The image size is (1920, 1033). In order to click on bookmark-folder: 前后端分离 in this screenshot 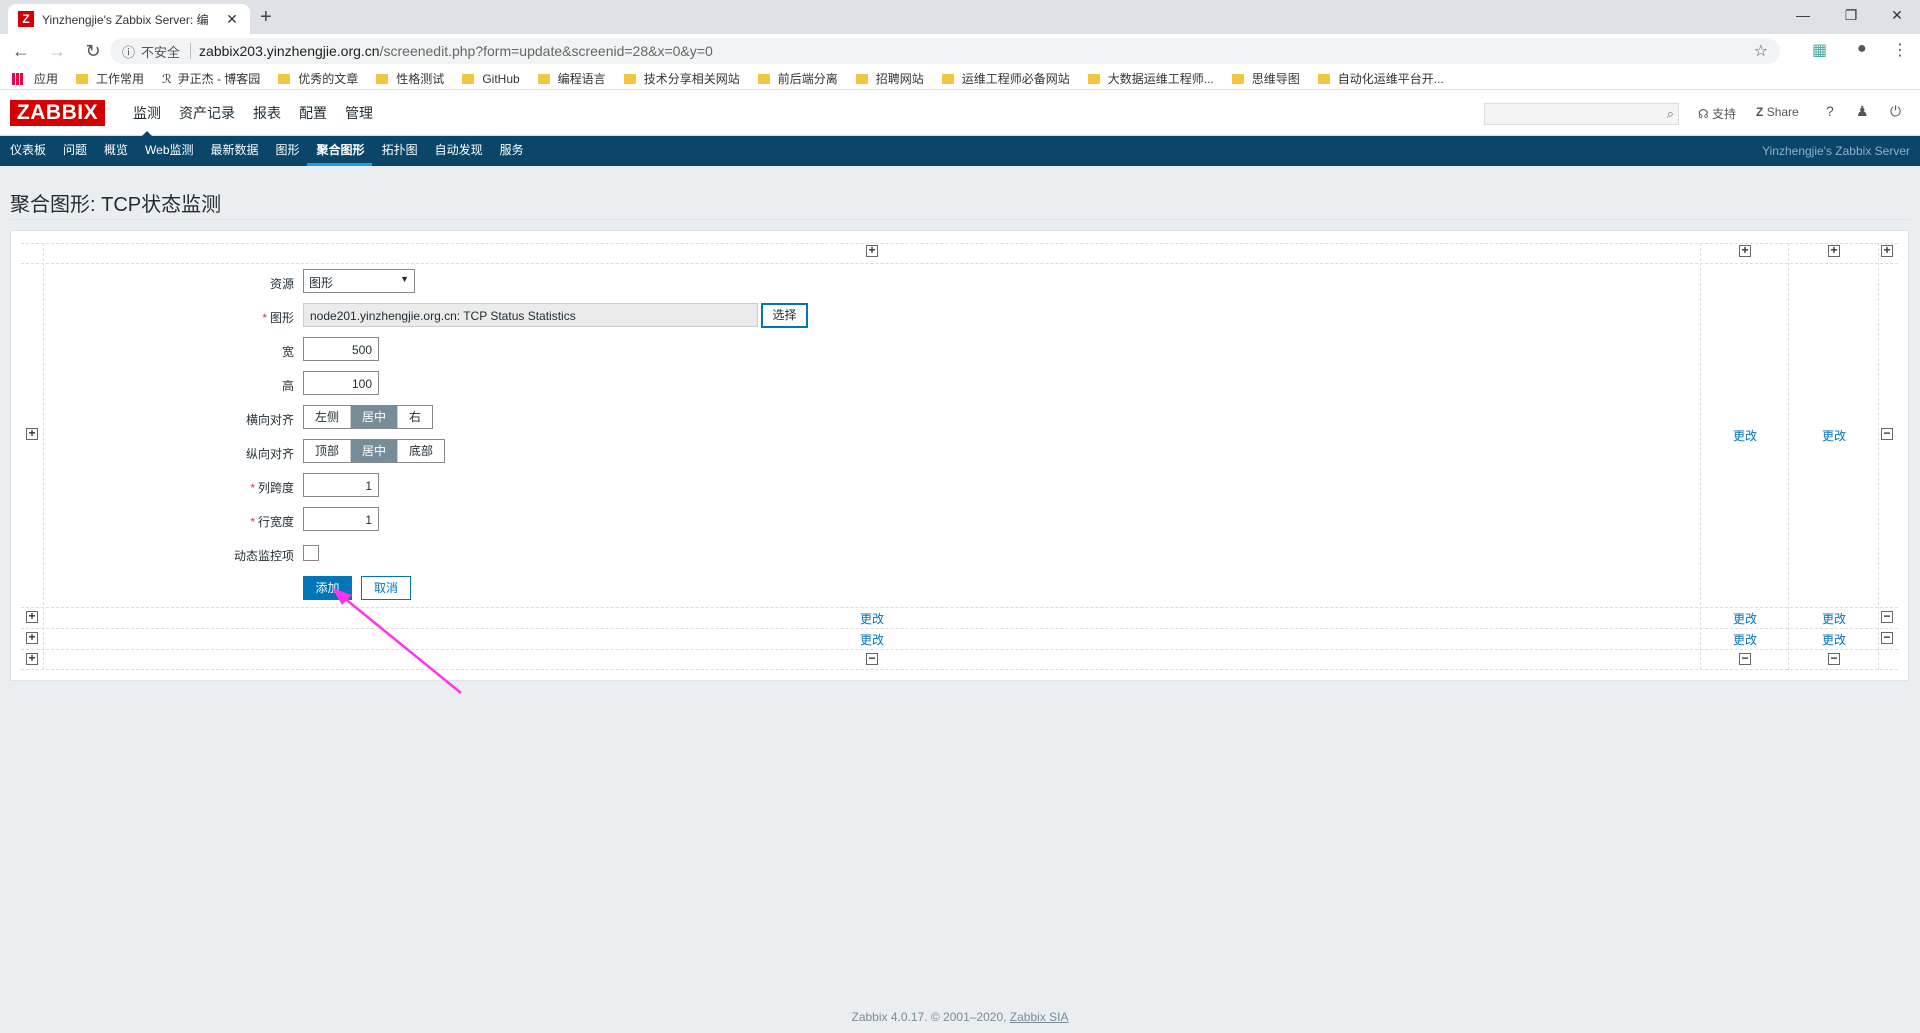, I will do `click(797, 78)`.